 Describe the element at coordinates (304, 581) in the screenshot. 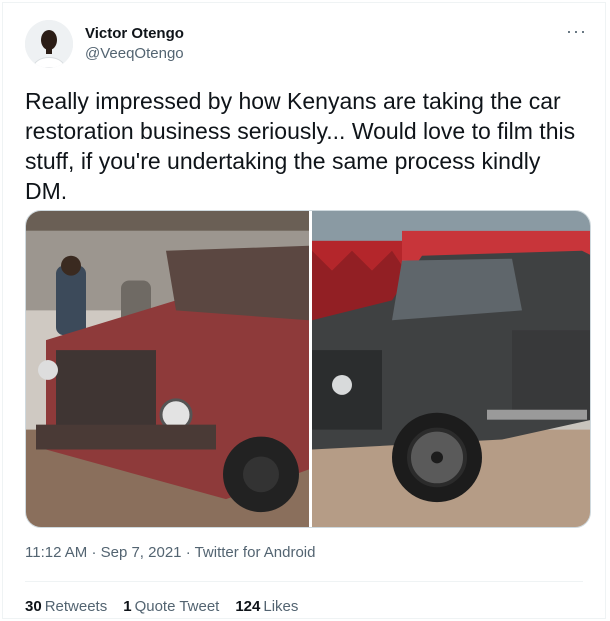

I see `divider` at that location.